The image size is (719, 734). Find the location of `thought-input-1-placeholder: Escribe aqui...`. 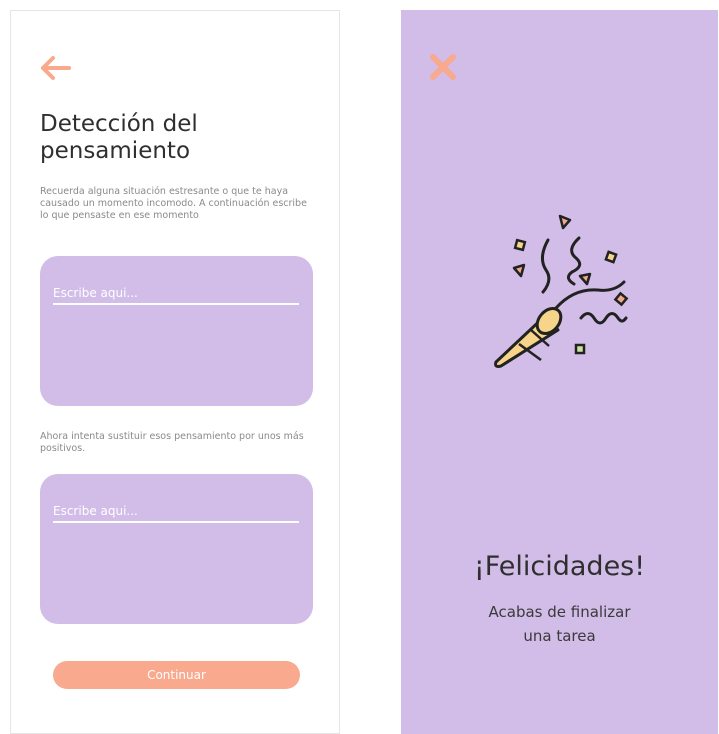

thought-input-1-placeholder: Escribe aqui... is located at coordinates (95, 293).